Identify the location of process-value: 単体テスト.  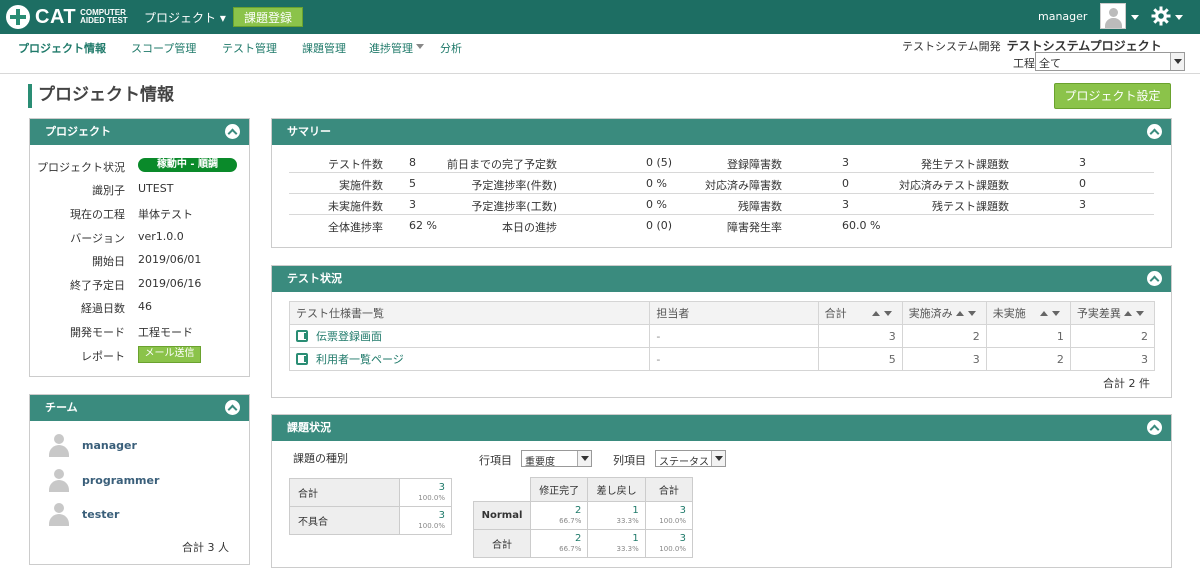
(165, 214).